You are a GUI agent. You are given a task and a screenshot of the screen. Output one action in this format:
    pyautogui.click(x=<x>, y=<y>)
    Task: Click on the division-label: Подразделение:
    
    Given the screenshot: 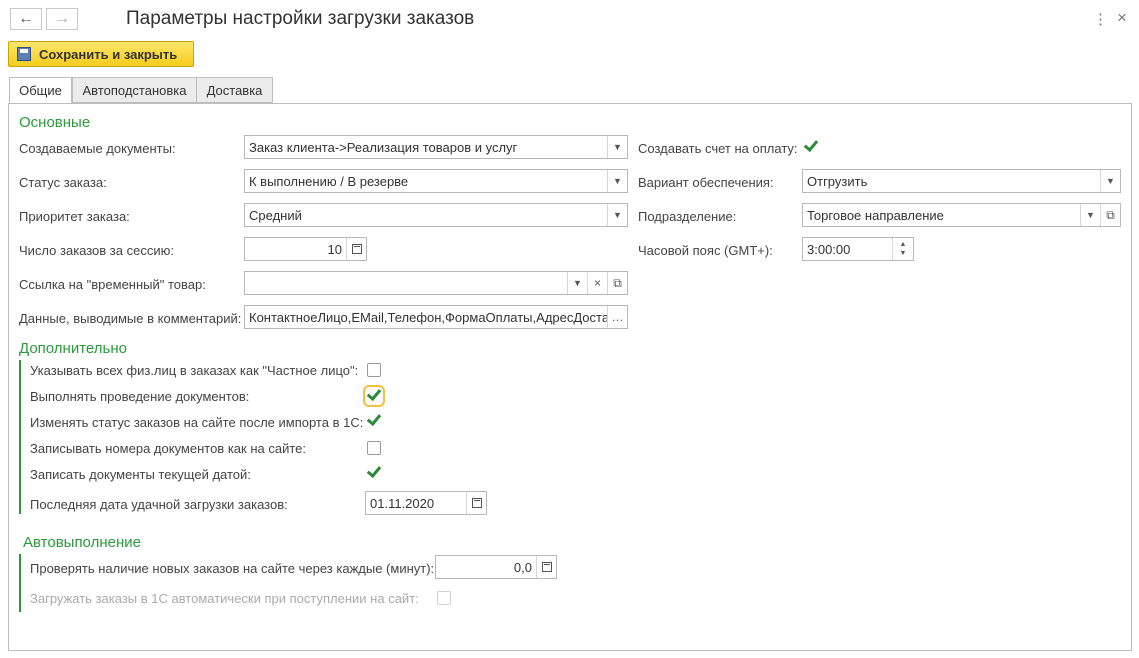 What is the action you would take?
    pyautogui.click(x=687, y=216)
    